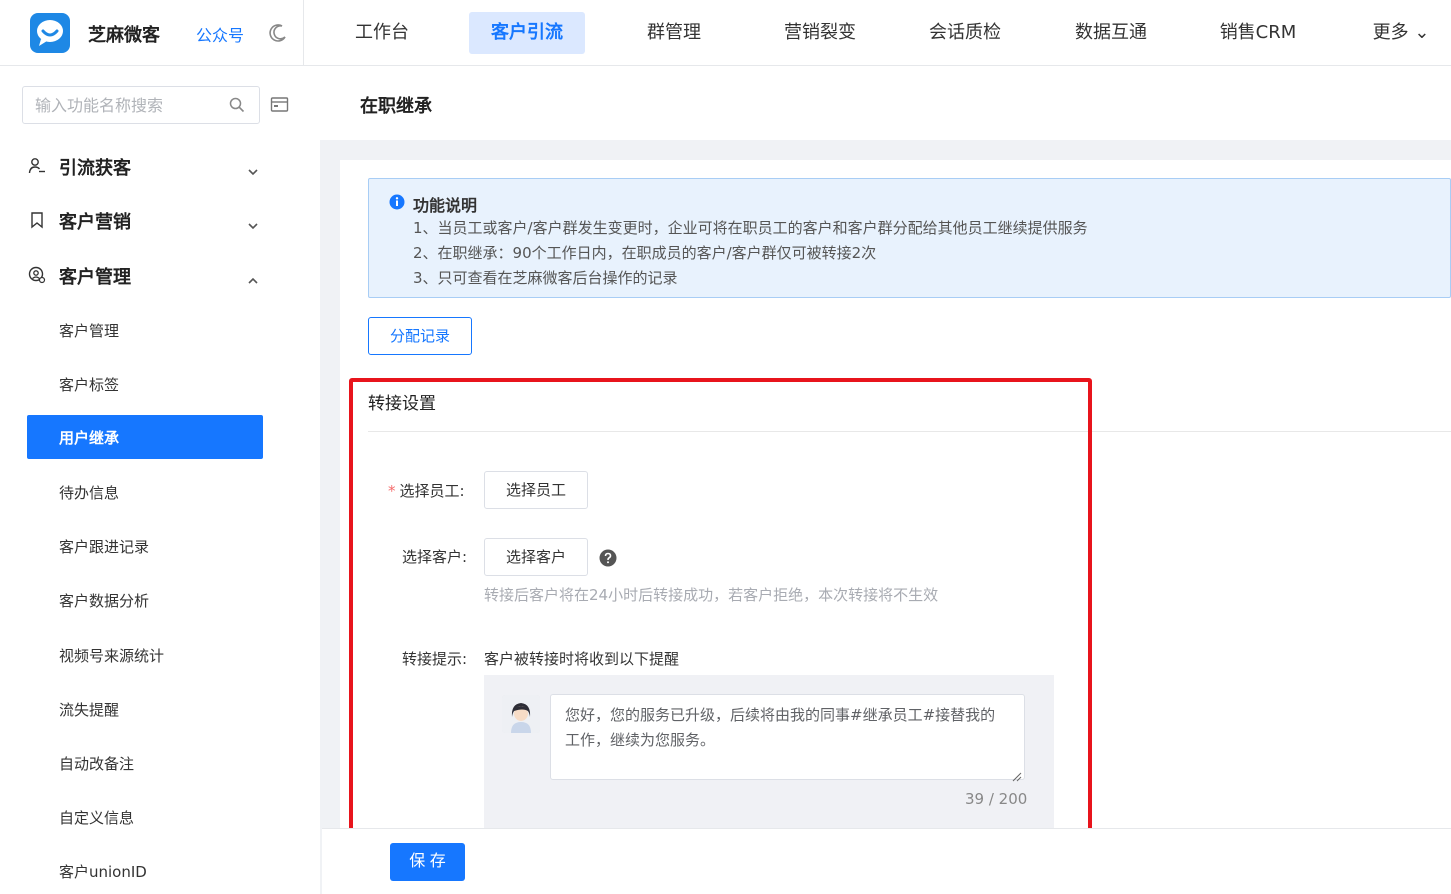 The width and height of the screenshot is (1451, 894). I want to click on feature-search-input, so click(130, 105).